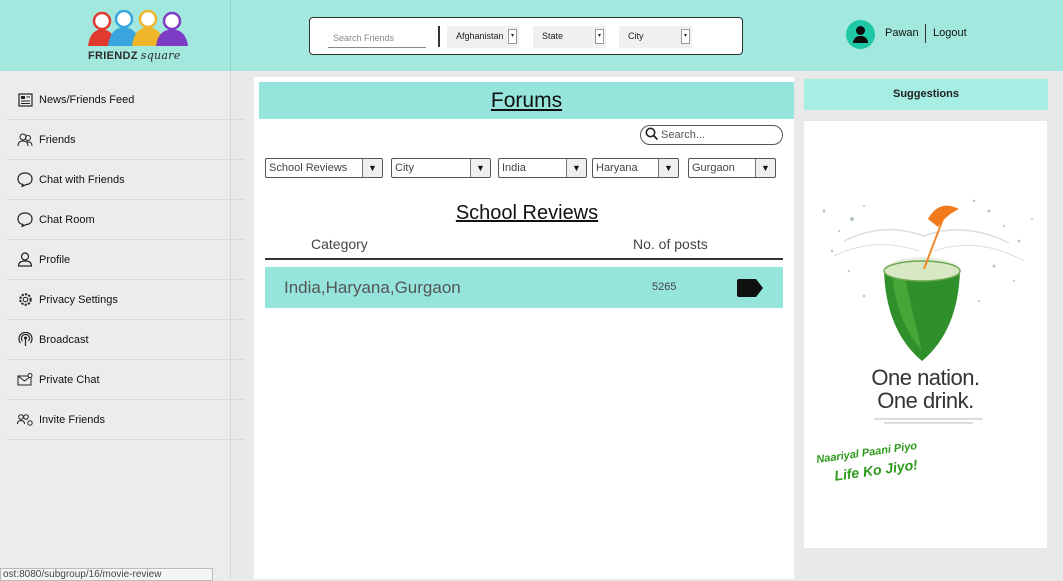  I want to click on country-select: Afghanistan ▾, so click(483, 37).